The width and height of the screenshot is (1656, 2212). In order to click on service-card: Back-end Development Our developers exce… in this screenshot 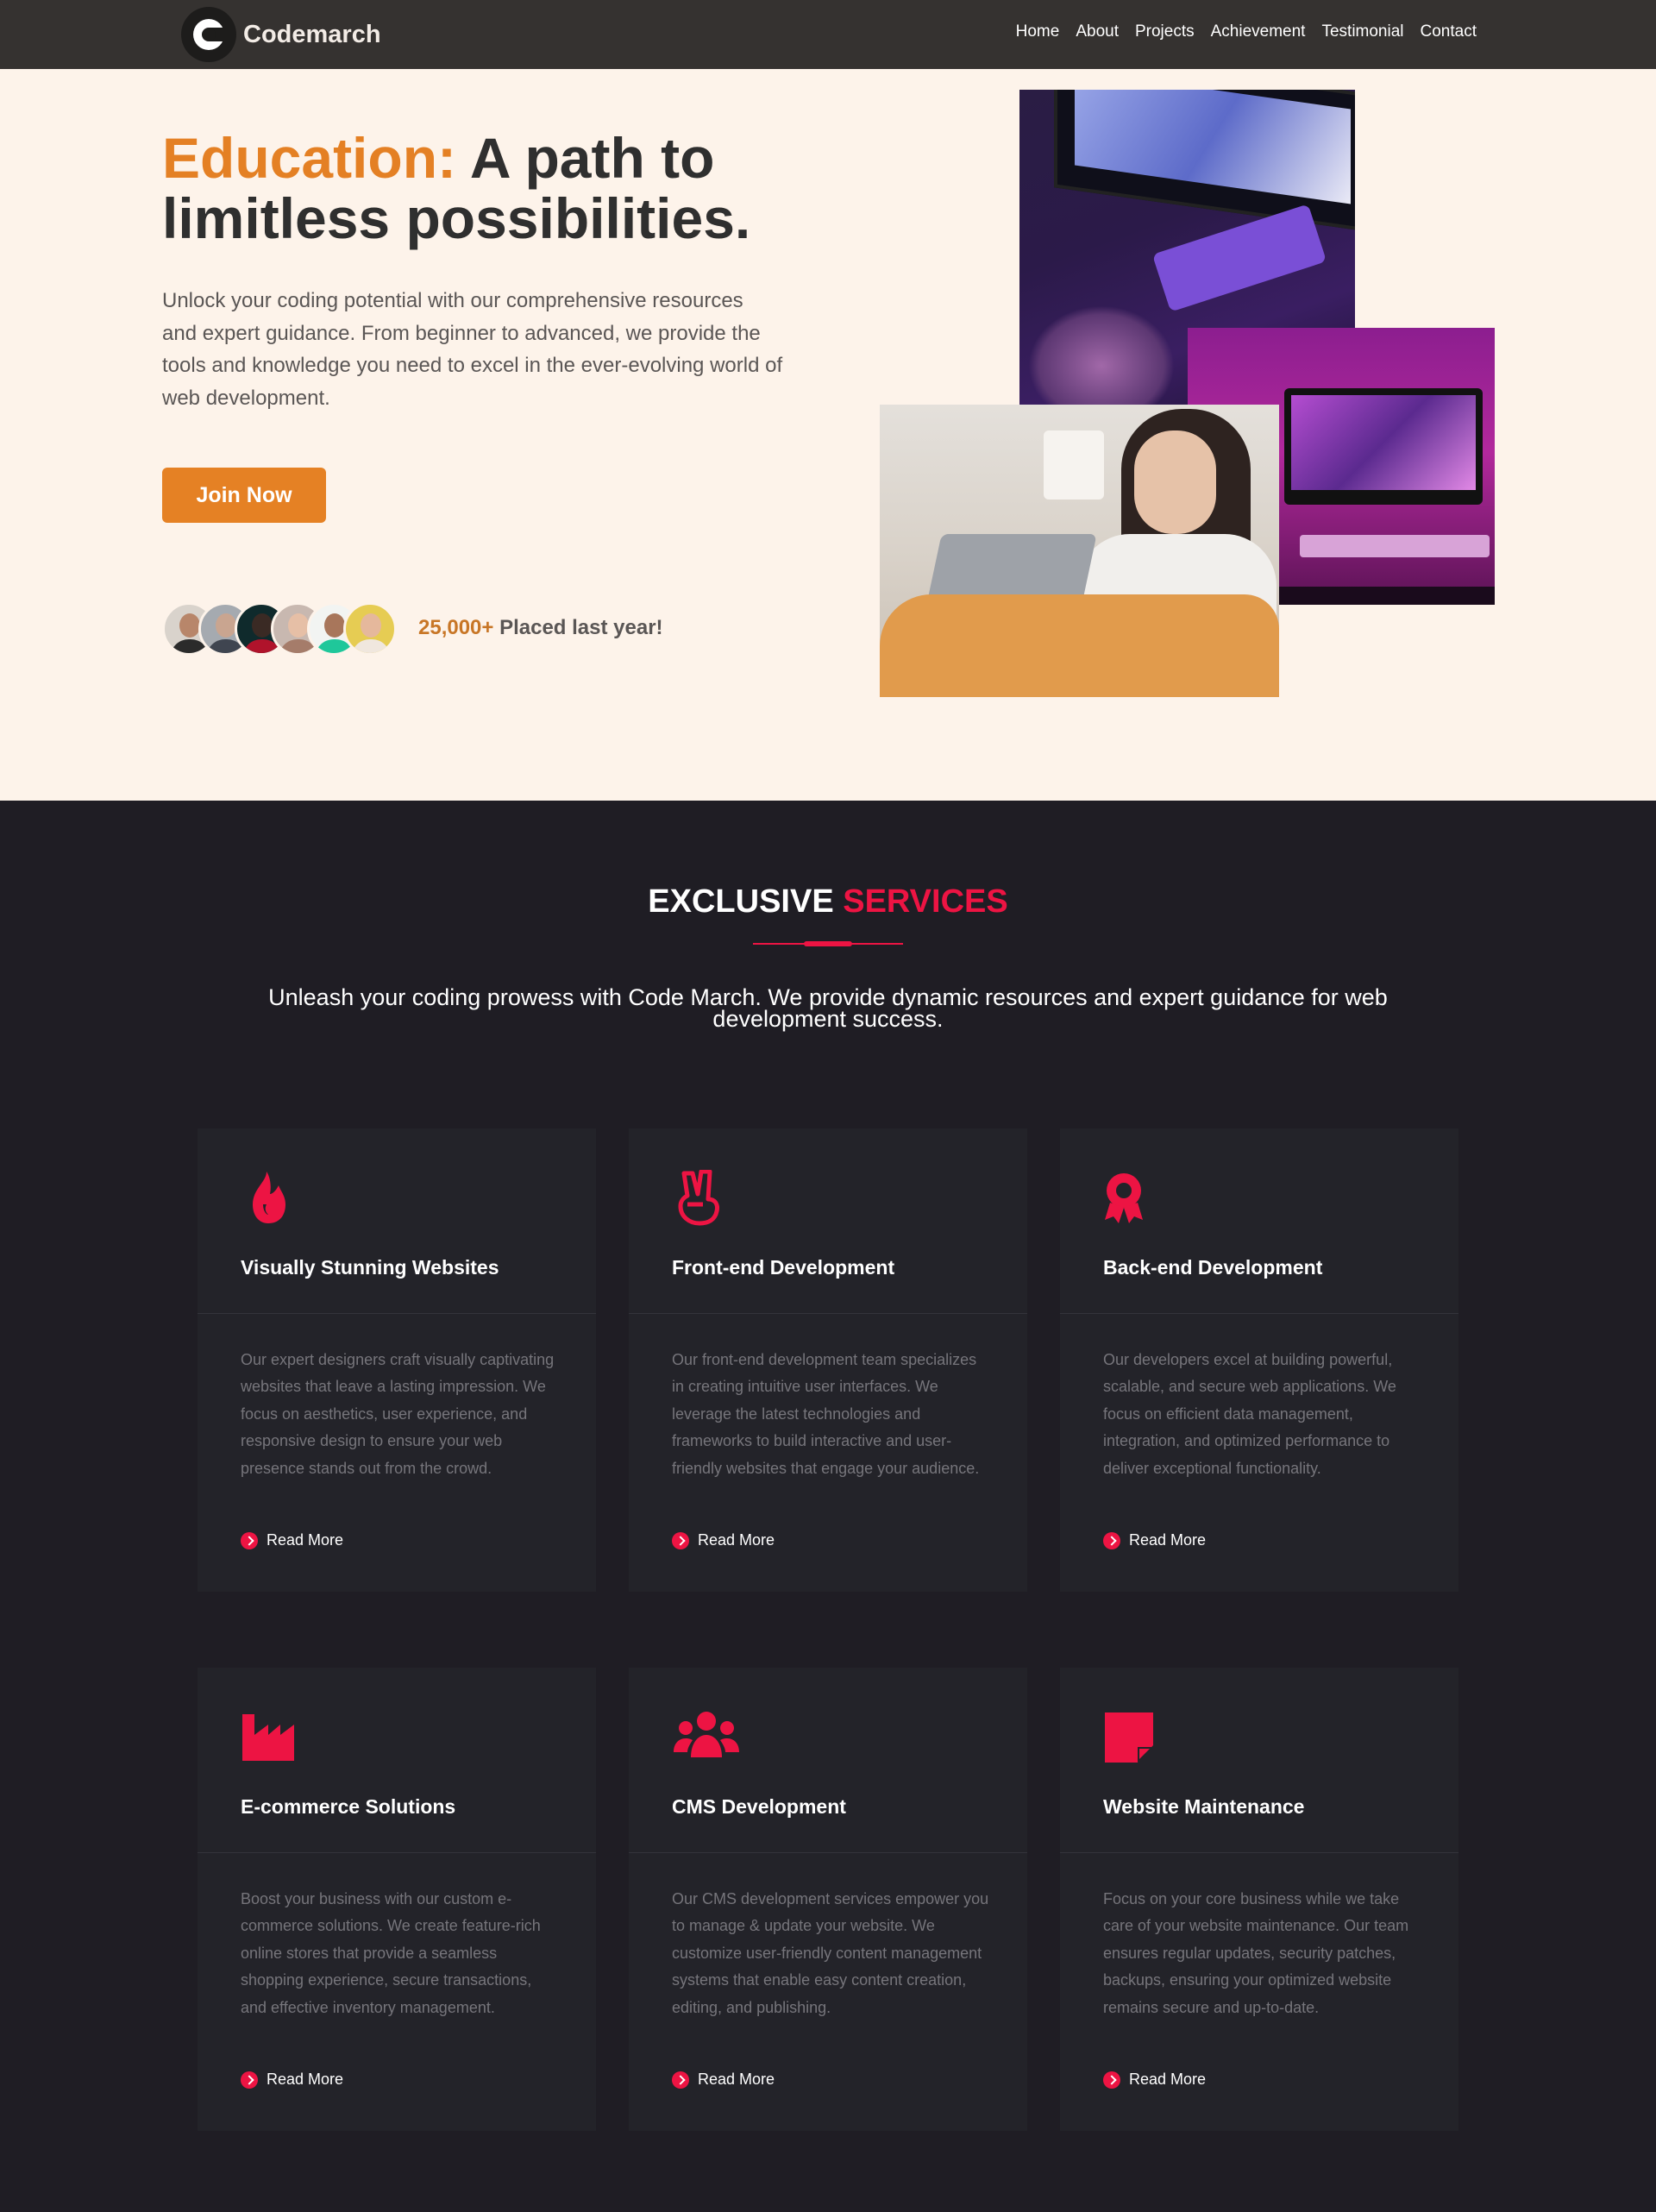, I will do `click(1259, 1360)`.